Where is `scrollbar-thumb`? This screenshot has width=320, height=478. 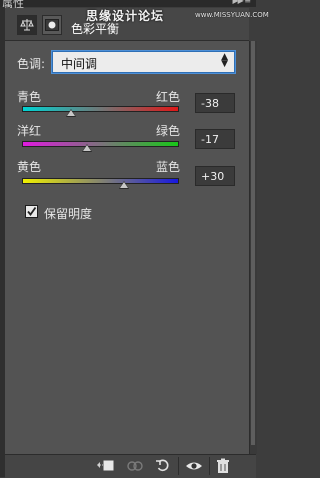
scrollbar-thumb is located at coordinates (253, 243).